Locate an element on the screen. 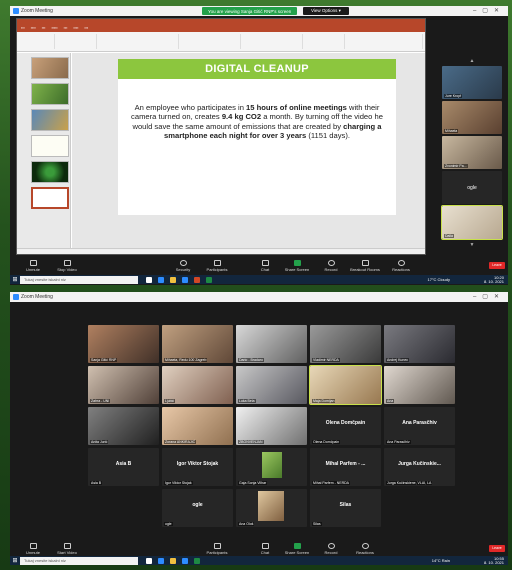  video-tile-no-camera: Mihal Parfem - ... Mihal Parfem - NERDA is located at coordinates (345, 467).